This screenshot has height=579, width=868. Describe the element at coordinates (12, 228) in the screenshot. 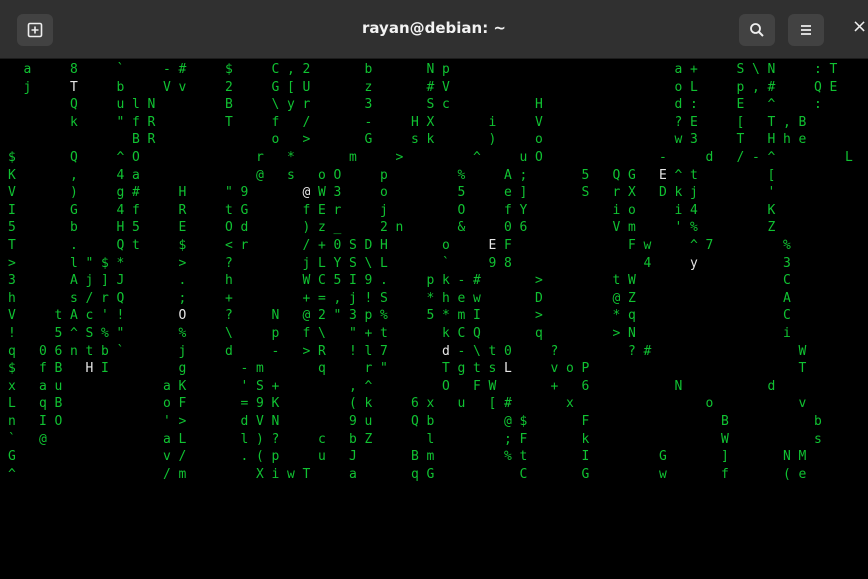

I see `terminal-glyph: 5` at that location.